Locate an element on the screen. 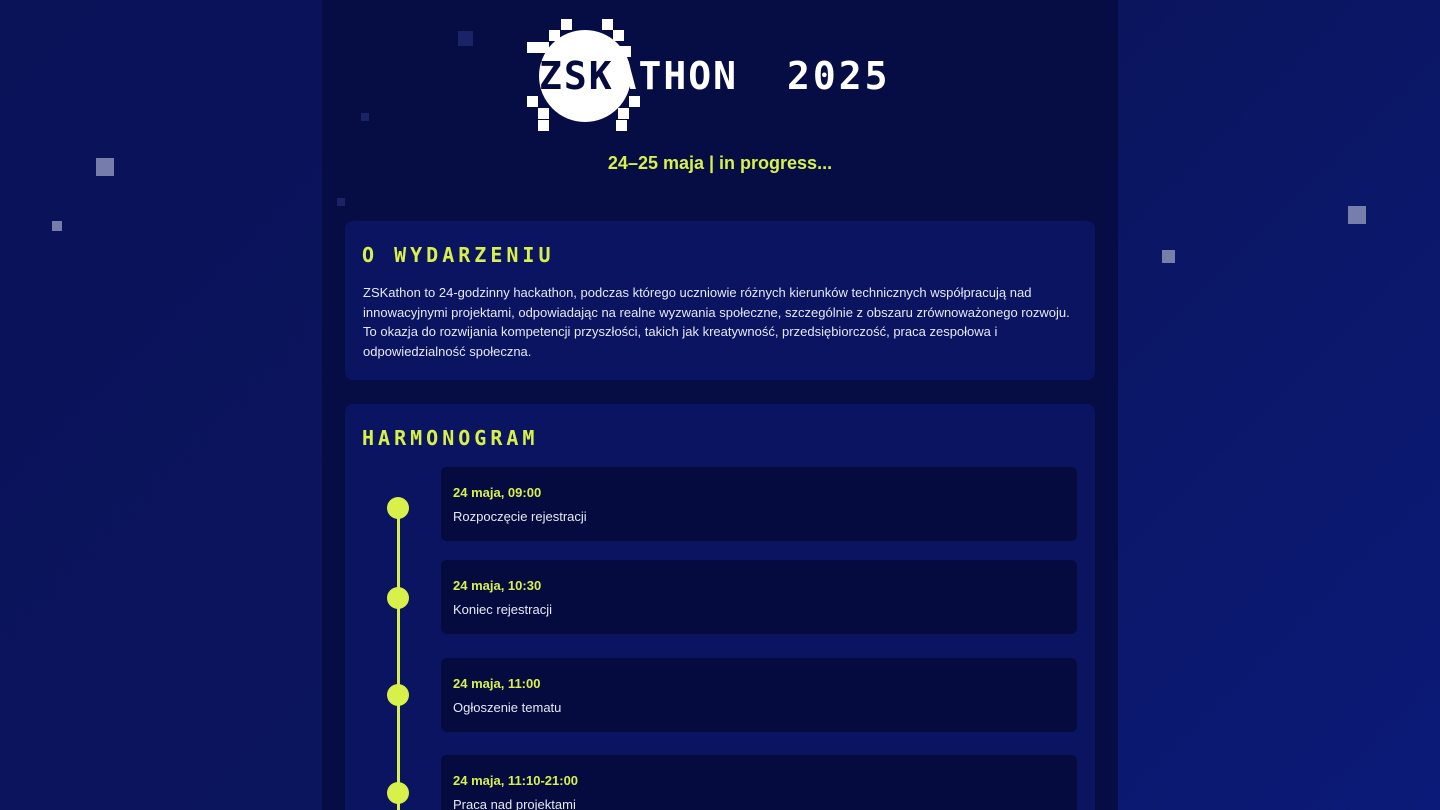  schedule-title: HARMONOGRAM is located at coordinates (450, 438).